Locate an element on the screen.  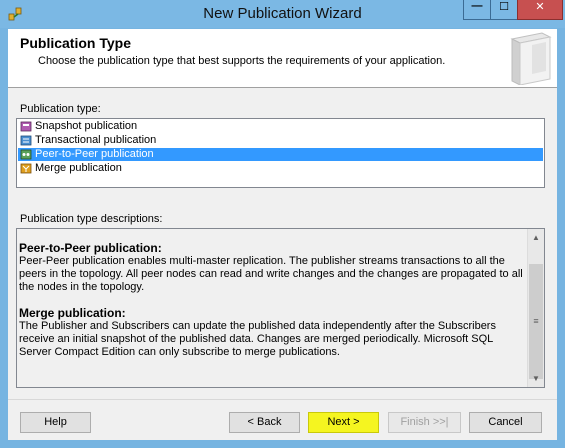
list-item-label: Snapshot publication is located at coordinates (86, 126).